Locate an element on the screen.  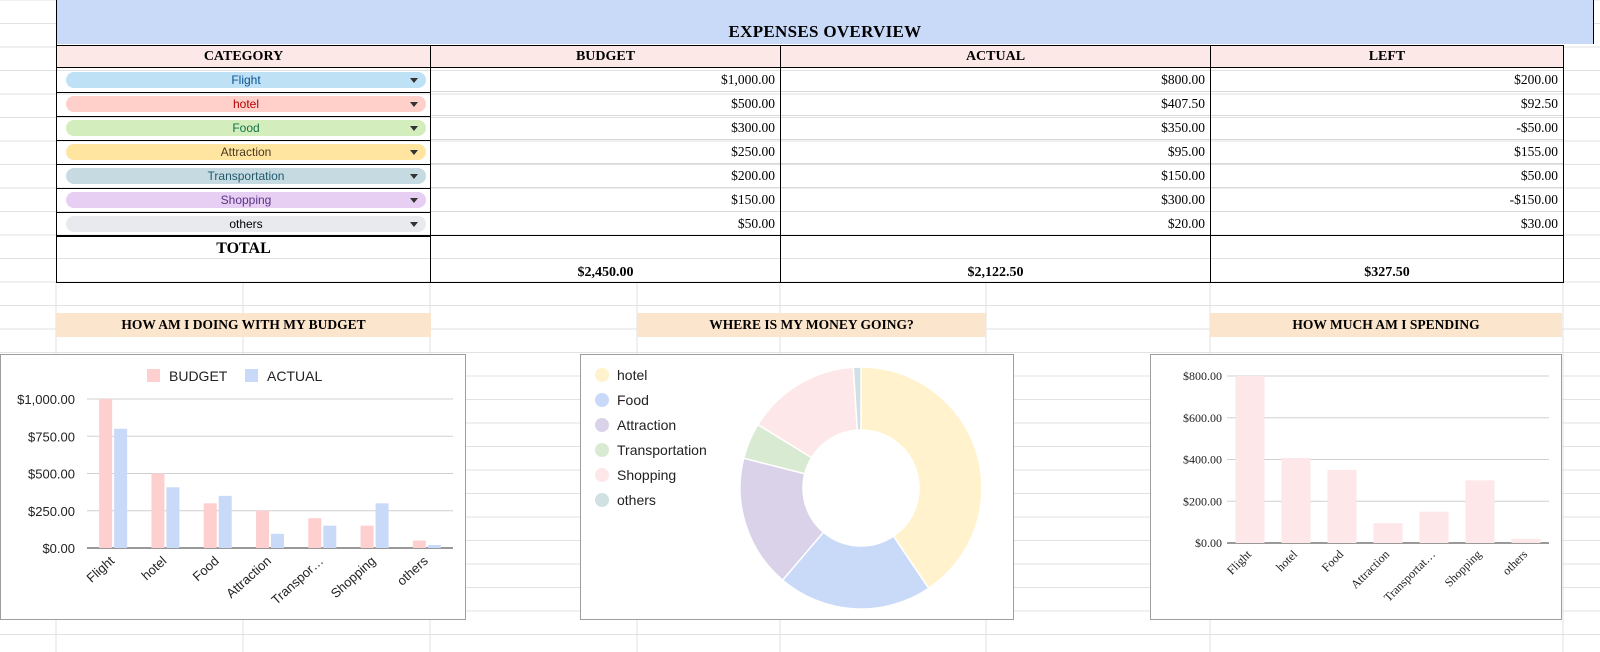
category-chip-label: Shopping is located at coordinates (246, 200).